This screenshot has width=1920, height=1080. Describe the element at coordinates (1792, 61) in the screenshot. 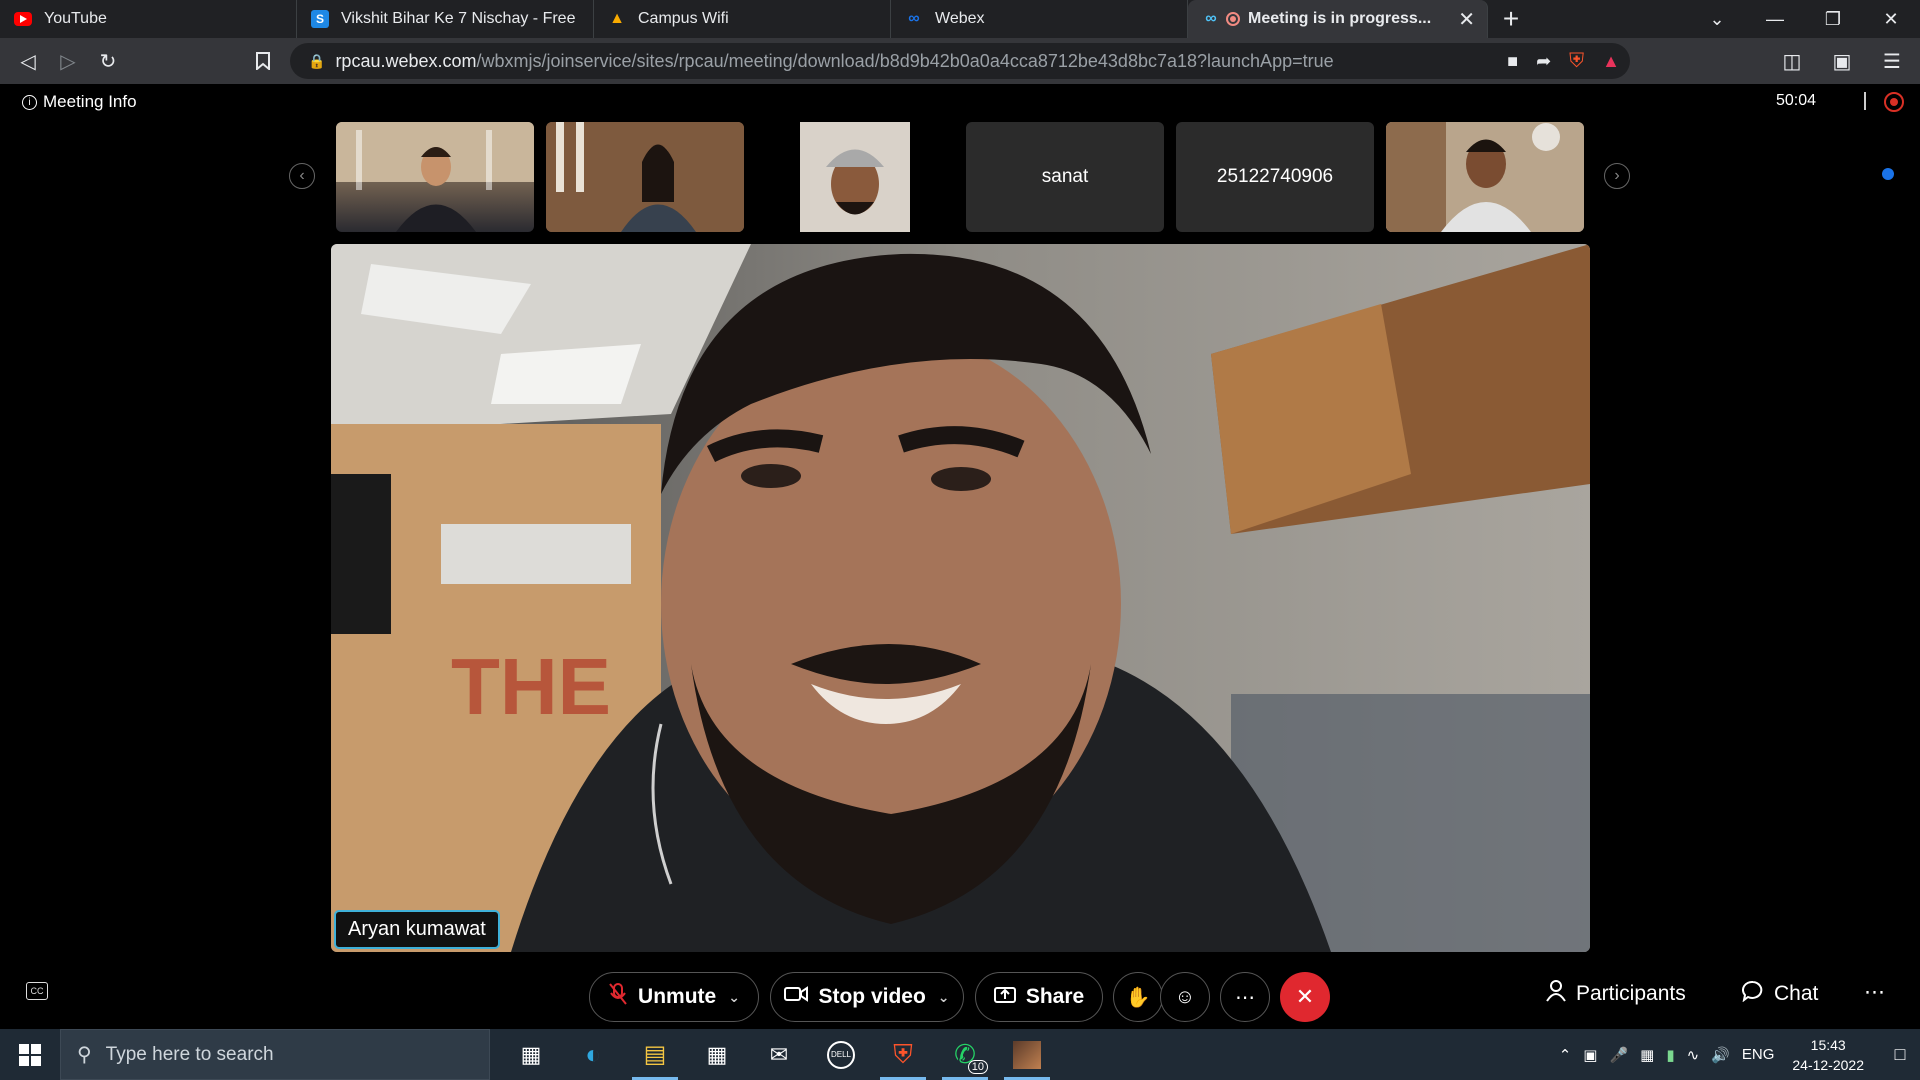

I see `sidebar-icon: ◫` at that location.